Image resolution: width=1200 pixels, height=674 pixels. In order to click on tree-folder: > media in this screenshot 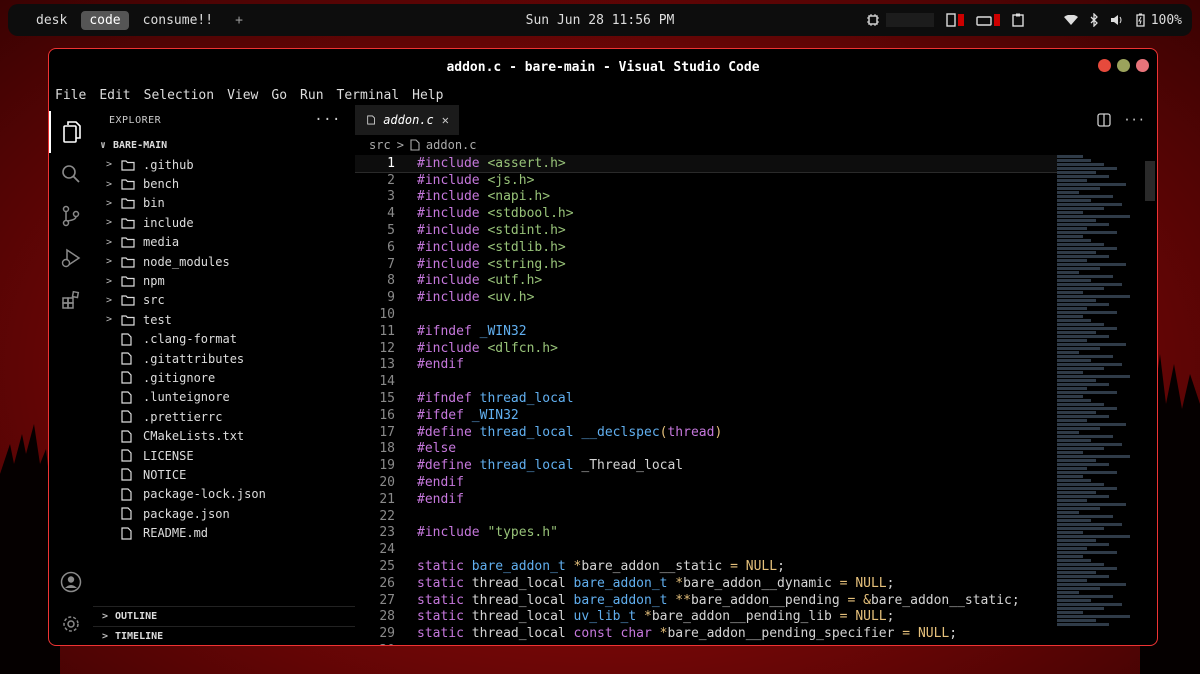, I will do `click(224, 242)`.